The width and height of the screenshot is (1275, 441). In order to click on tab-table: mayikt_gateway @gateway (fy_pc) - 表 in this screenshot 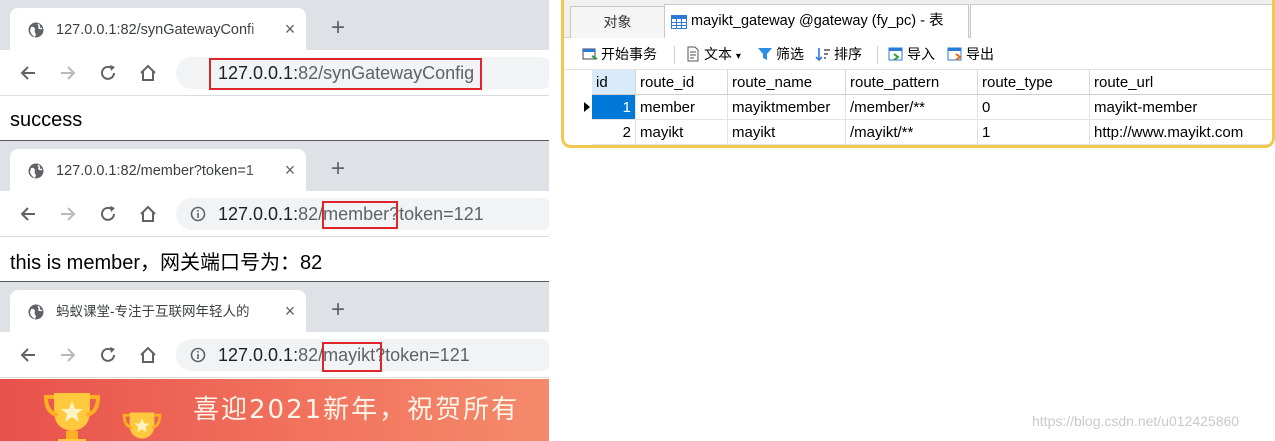, I will do `click(816, 21)`.